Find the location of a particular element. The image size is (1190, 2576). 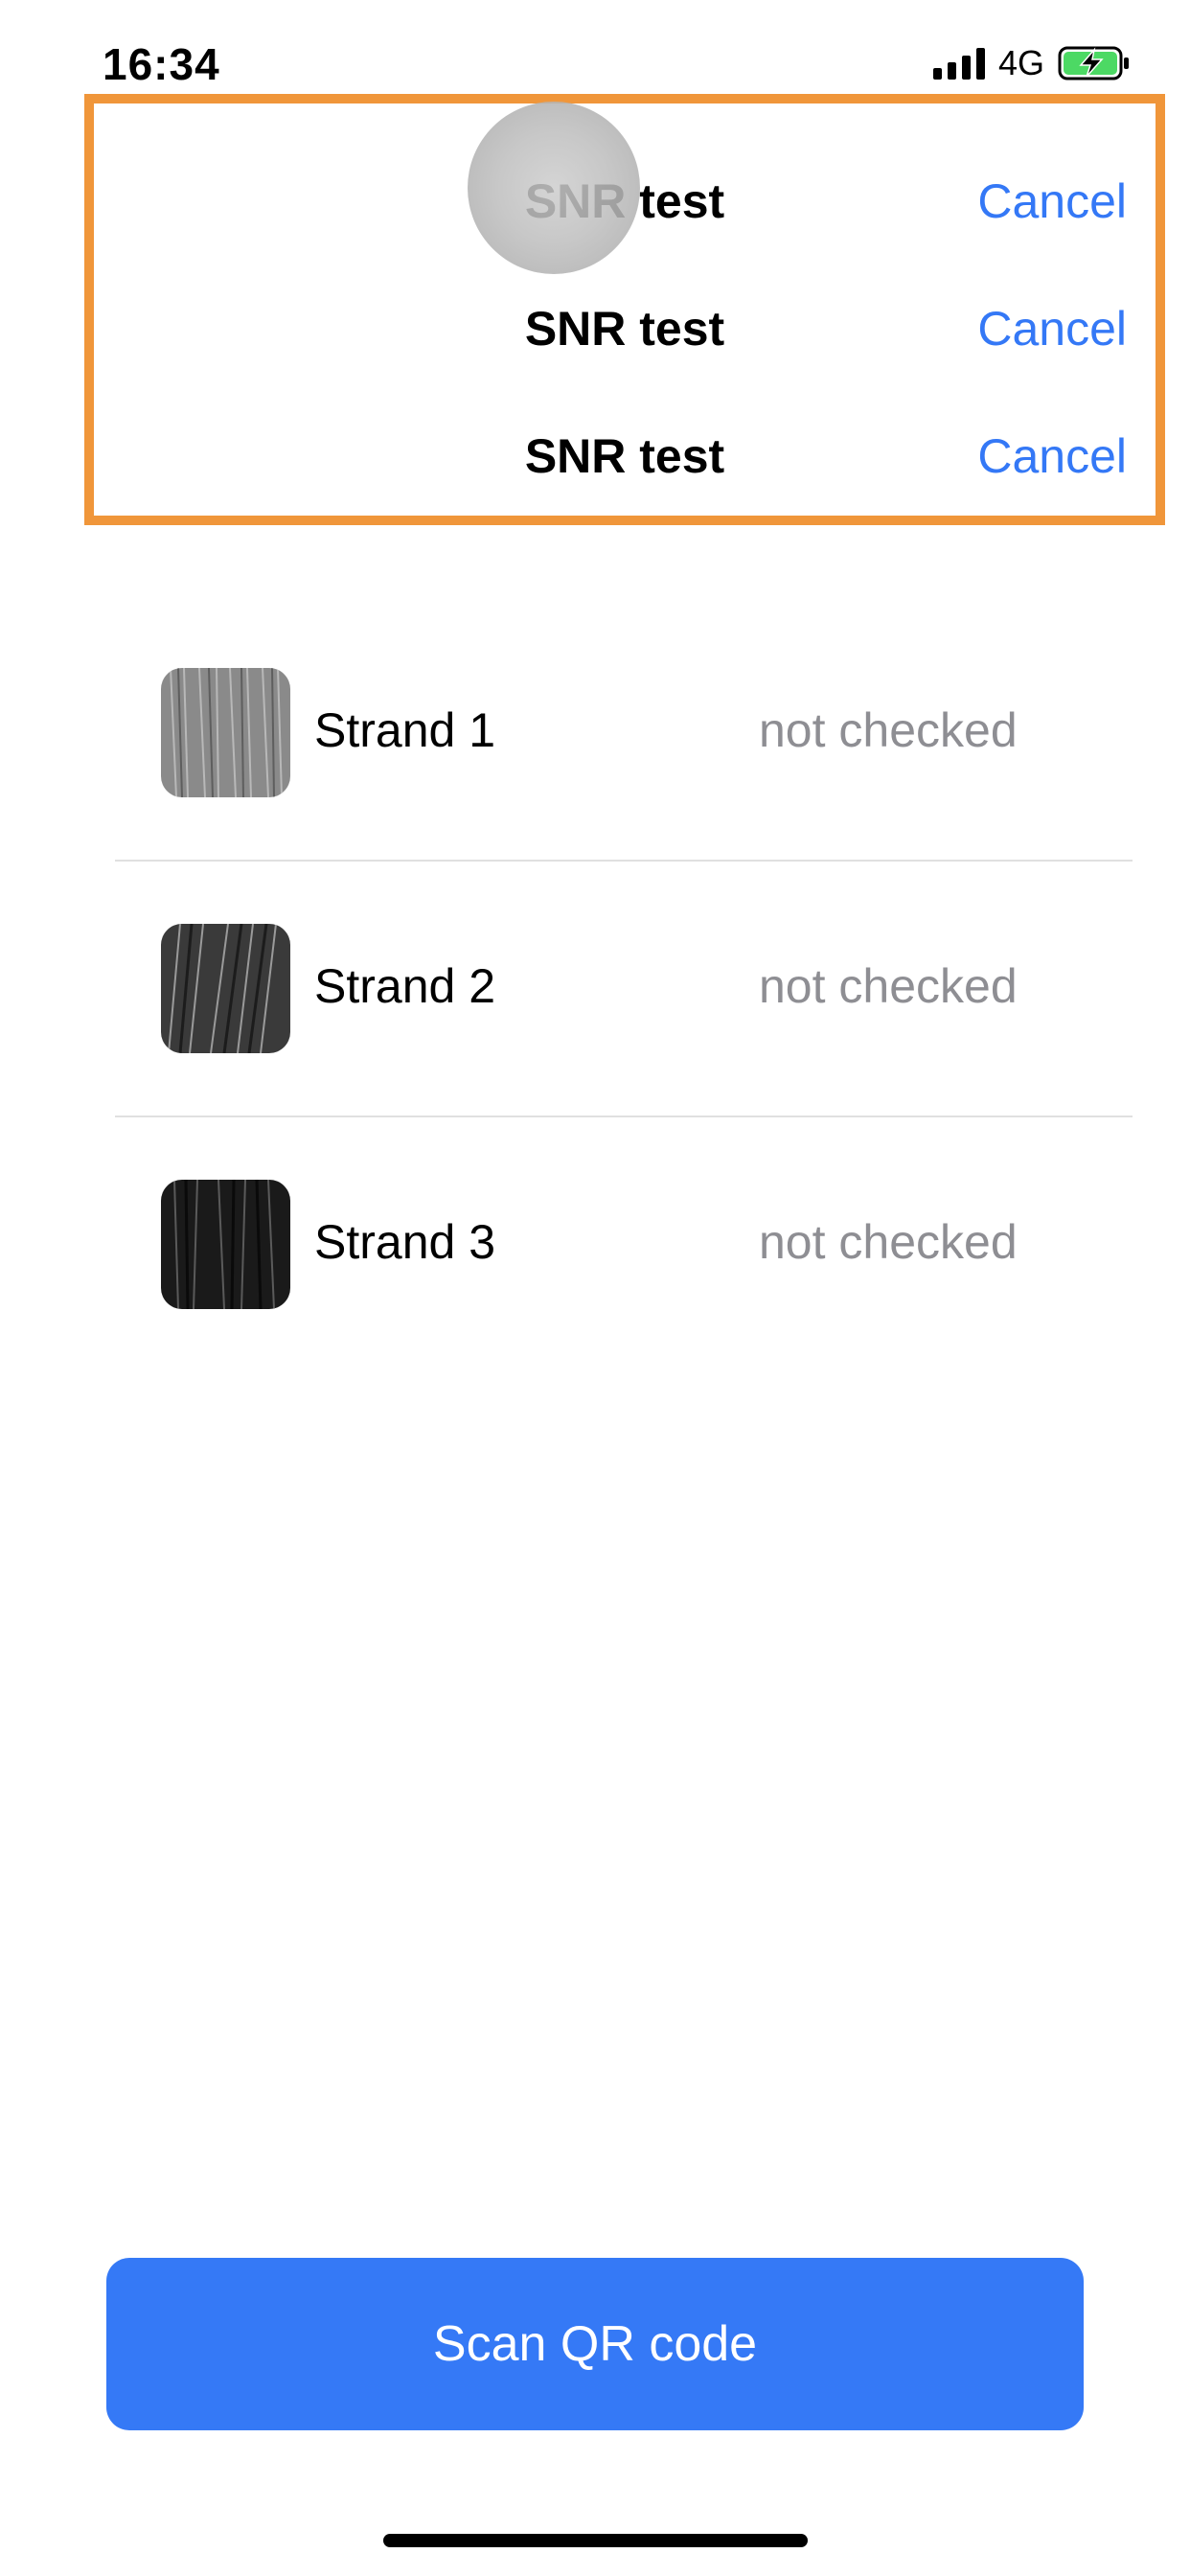

status-icons: 4G is located at coordinates (1032, 63).